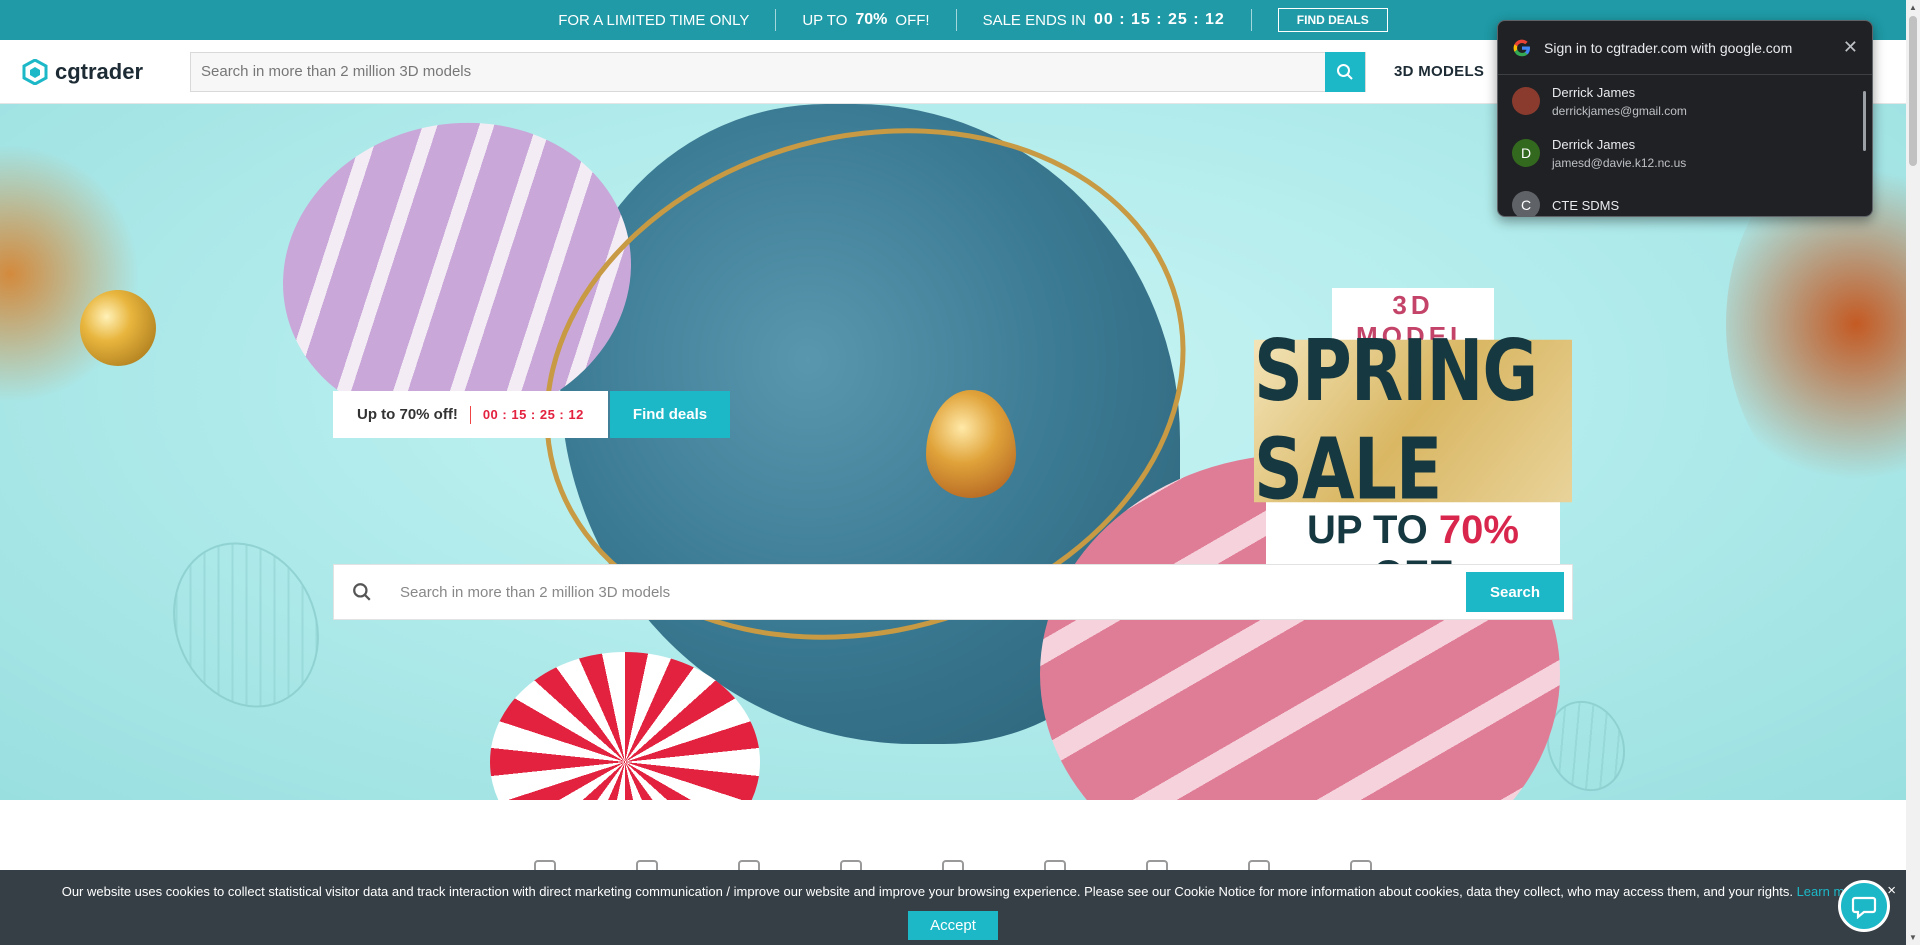 Image resolution: width=1920 pixels, height=945 pixels. Describe the element at coordinates (1515, 592) in the screenshot. I see `hero-search-button: Search` at that location.